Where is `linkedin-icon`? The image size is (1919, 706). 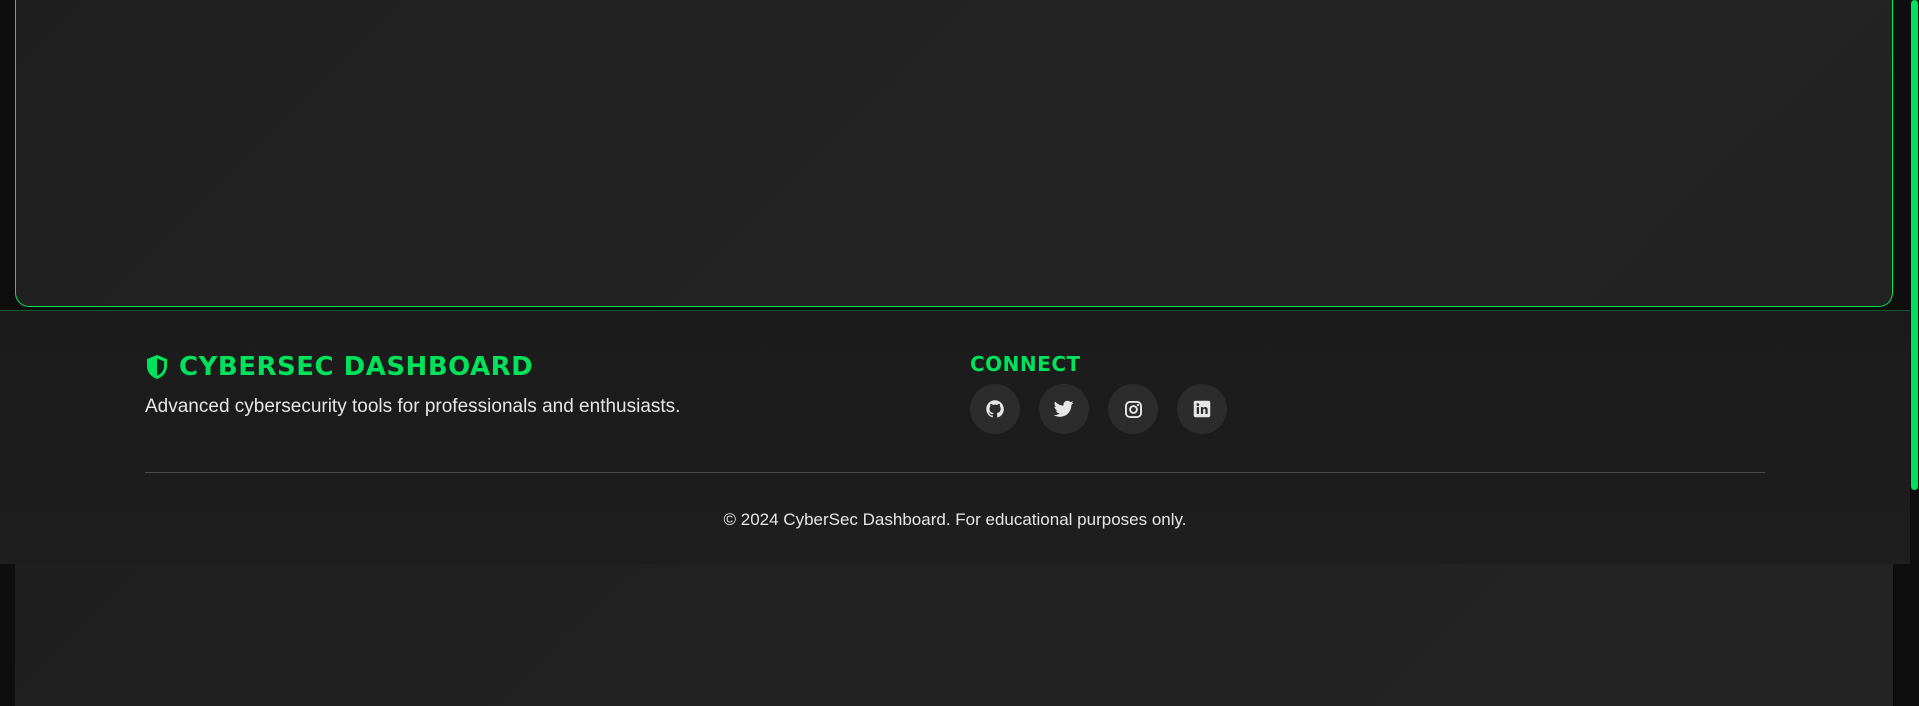
linkedin-icon is located at coordinates (1202, 409).